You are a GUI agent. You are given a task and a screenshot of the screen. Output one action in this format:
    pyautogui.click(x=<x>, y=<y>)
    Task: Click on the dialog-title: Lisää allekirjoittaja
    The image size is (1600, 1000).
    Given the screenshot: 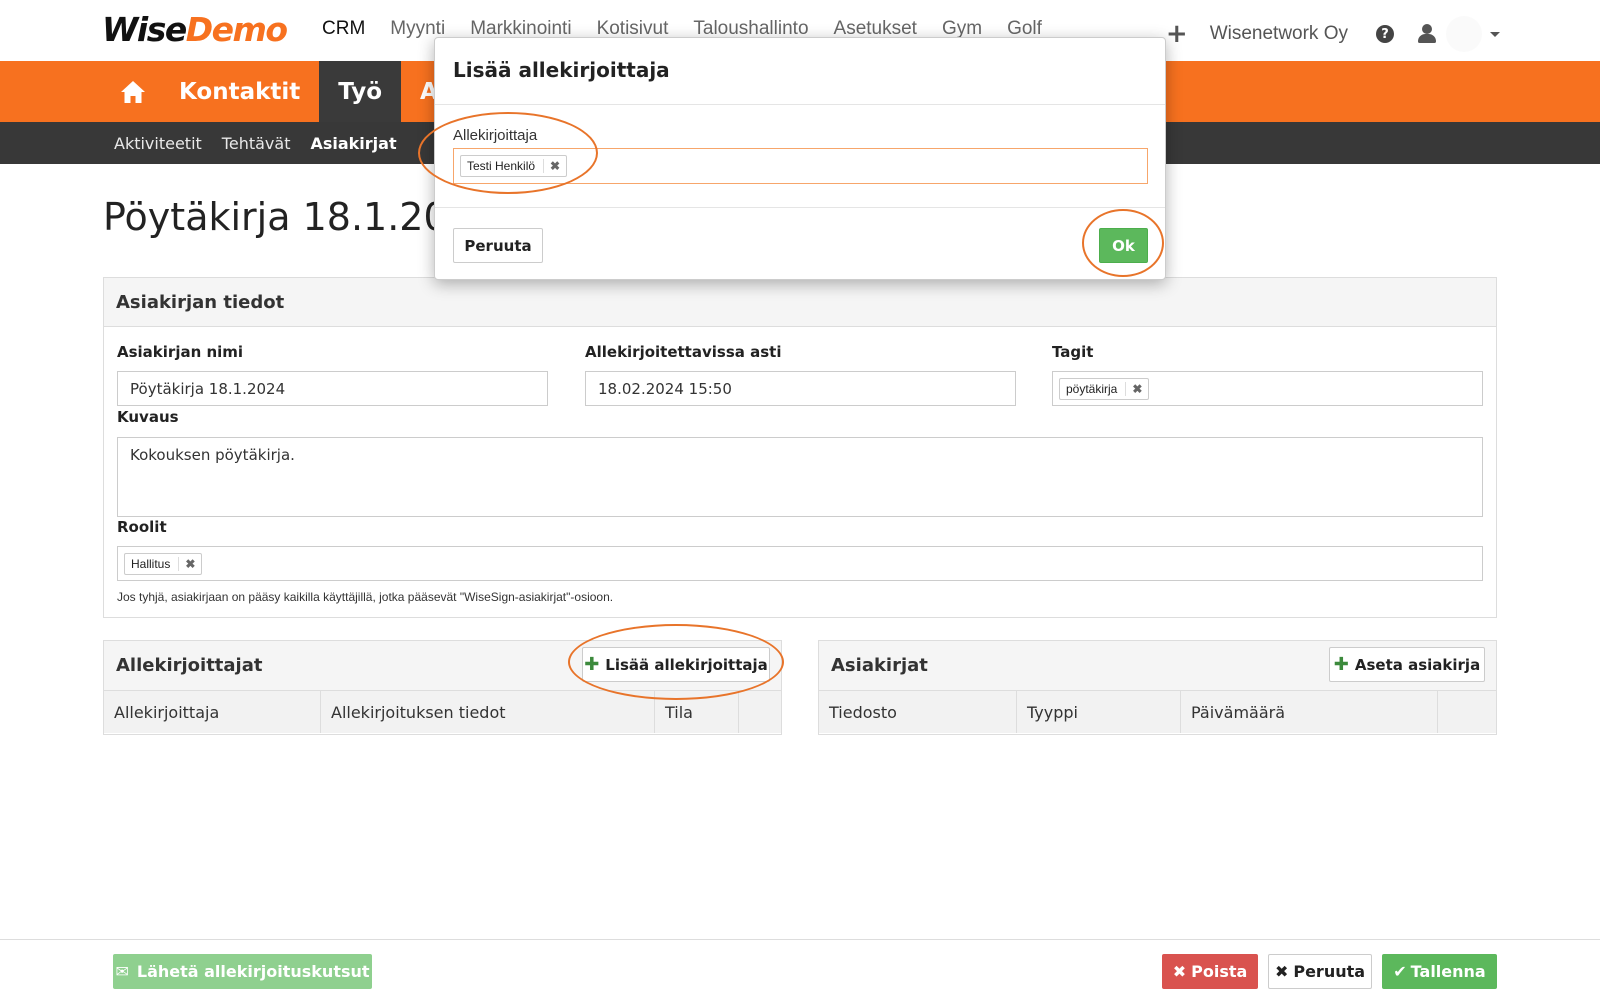 What is the action you would take?
    pyautogui.click(x=561, y=70)
    